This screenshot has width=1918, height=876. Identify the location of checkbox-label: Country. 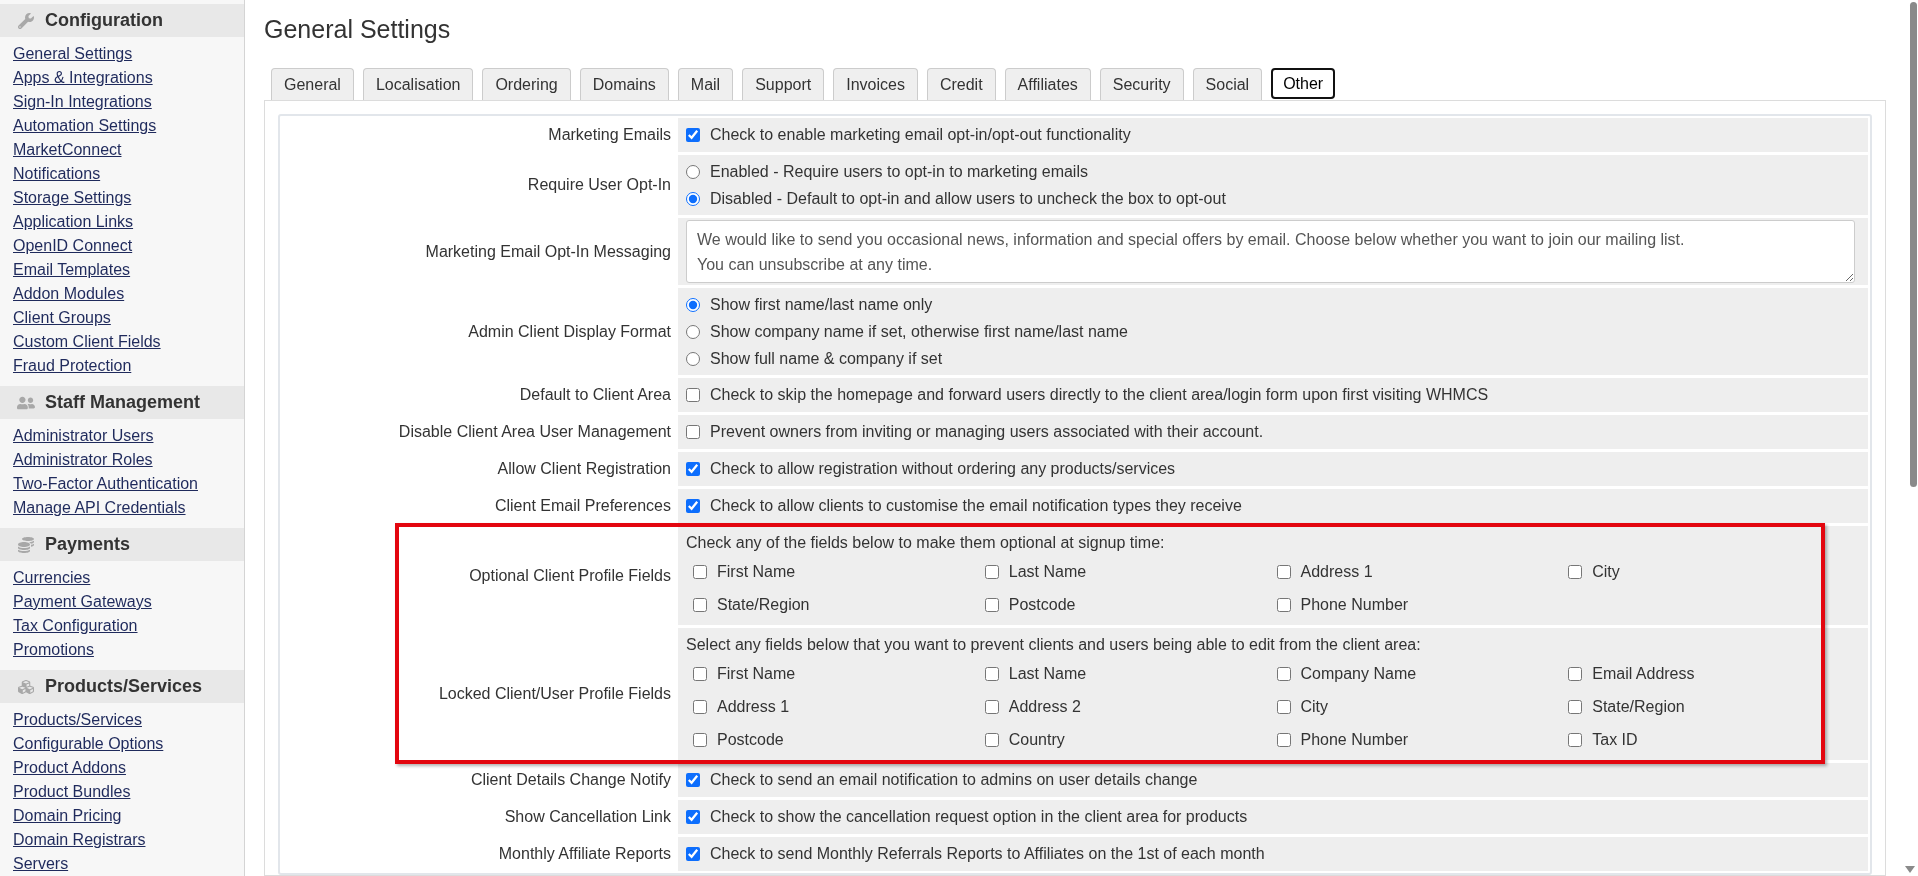
(1036, 739).